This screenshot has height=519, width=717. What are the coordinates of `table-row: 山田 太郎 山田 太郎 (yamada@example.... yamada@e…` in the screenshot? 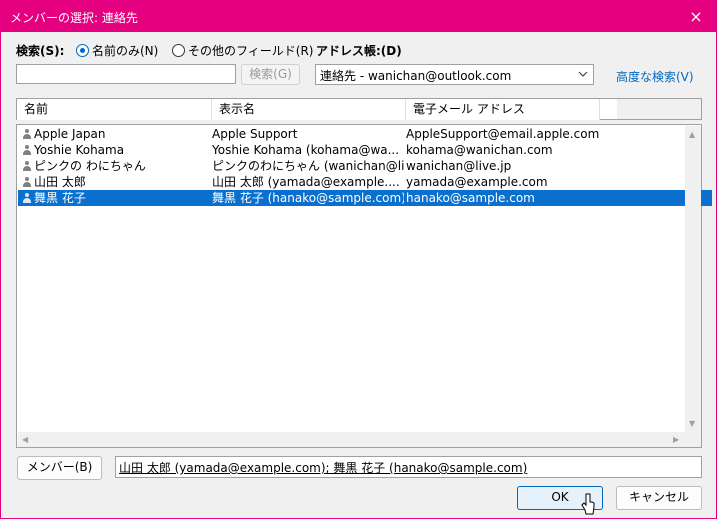 It's located at (365, 182).